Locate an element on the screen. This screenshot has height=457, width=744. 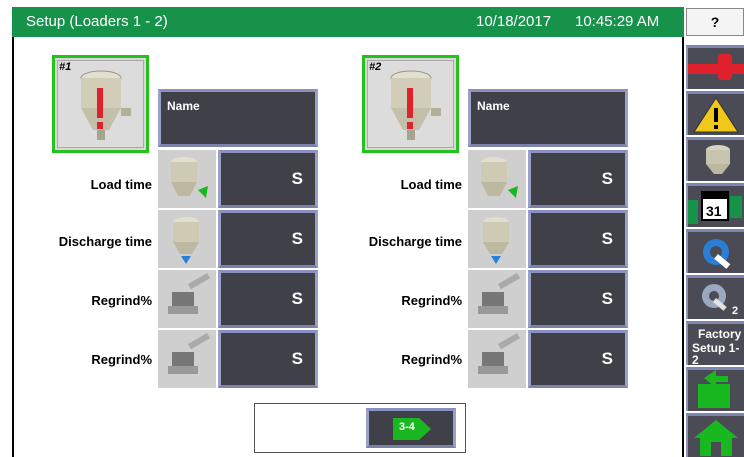
right-toolbar: ? 31 2 Factory Setup 1-2 is located at coordinates (714, 232).